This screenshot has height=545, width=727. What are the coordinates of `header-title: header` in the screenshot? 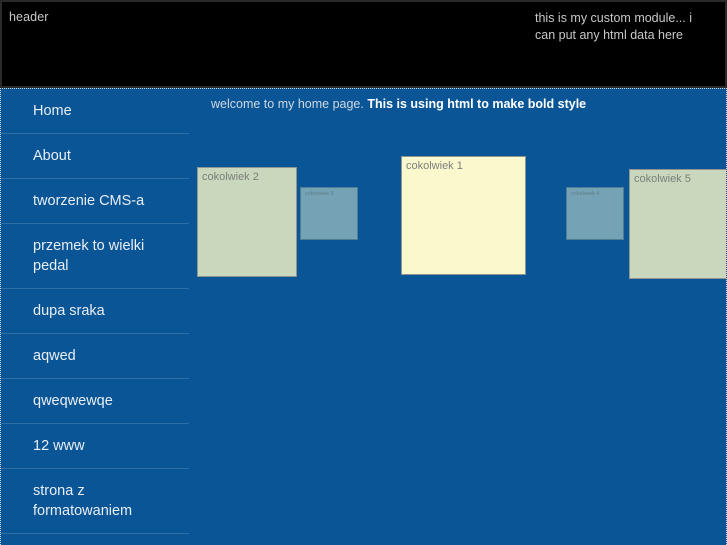 It's located at (29, 17).